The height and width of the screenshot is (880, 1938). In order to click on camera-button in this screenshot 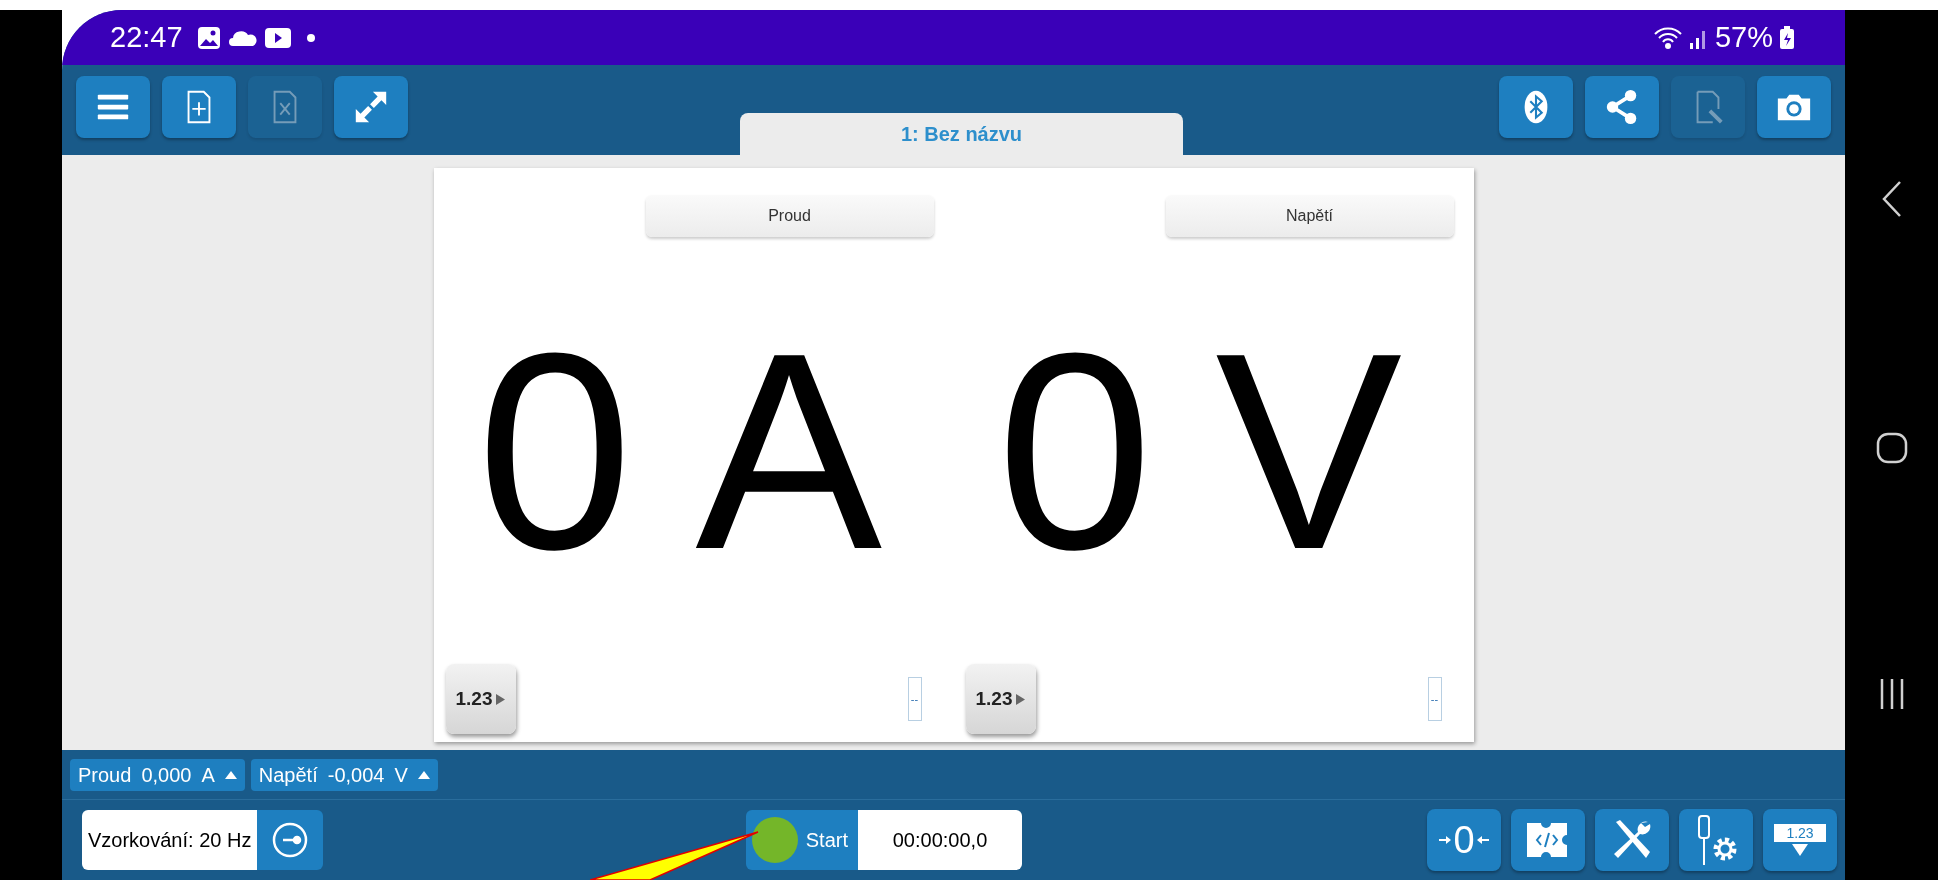, I will do `click(1794, 107)`.